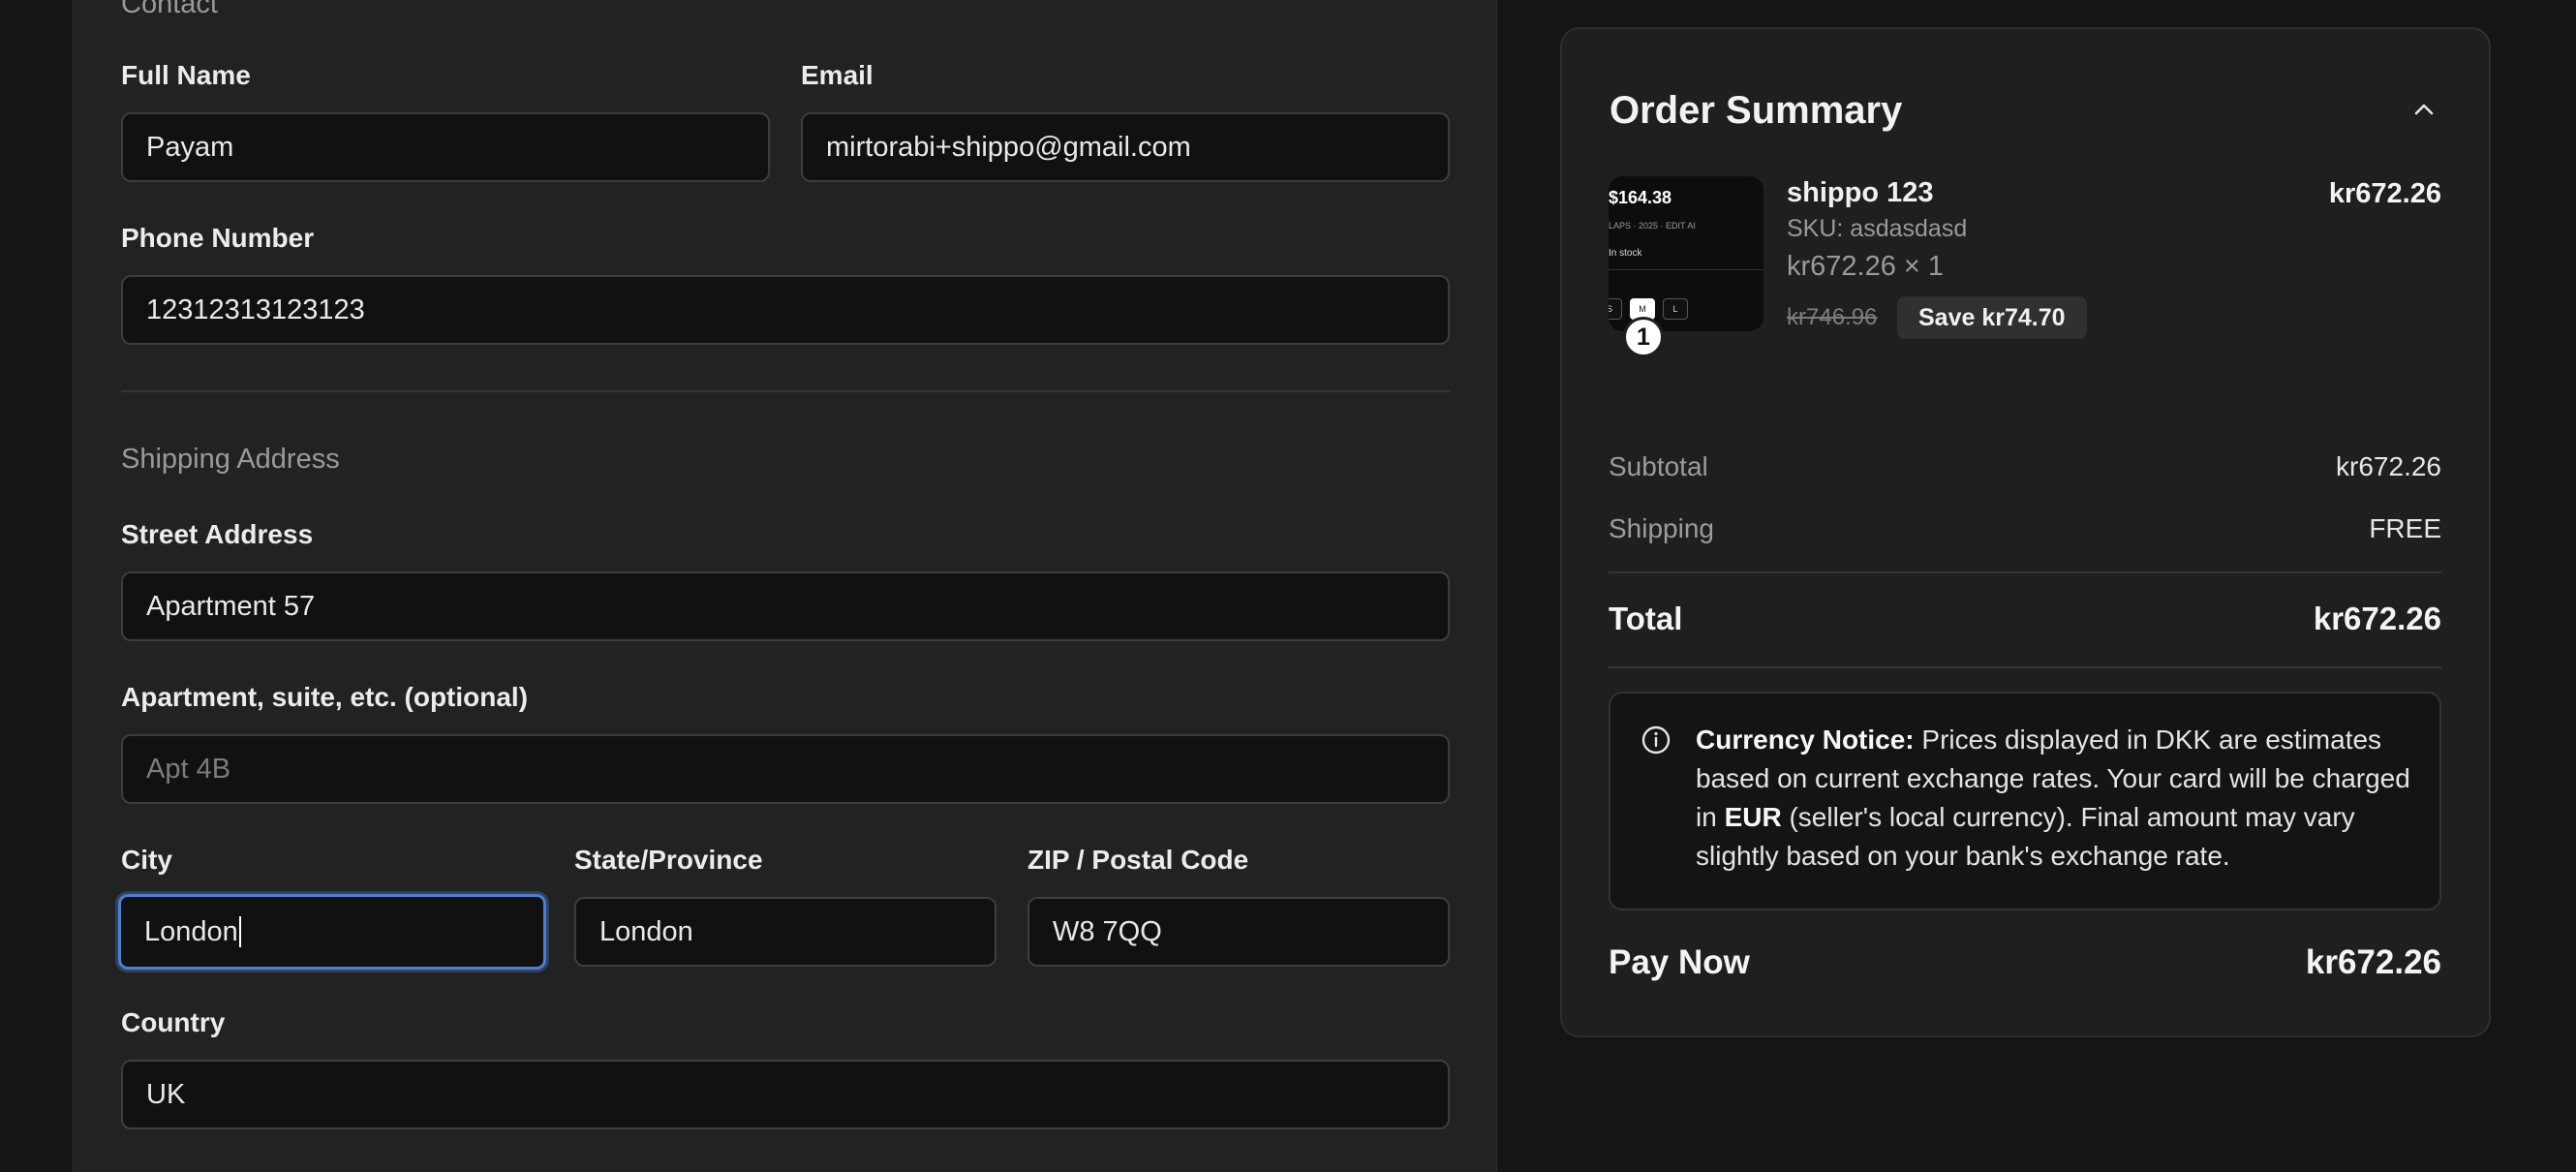 The width and height of the screenshot is (2576, 1172). Describe the element at coordinates (239, 931) in the screenshot. I see `text-caret` at that location.